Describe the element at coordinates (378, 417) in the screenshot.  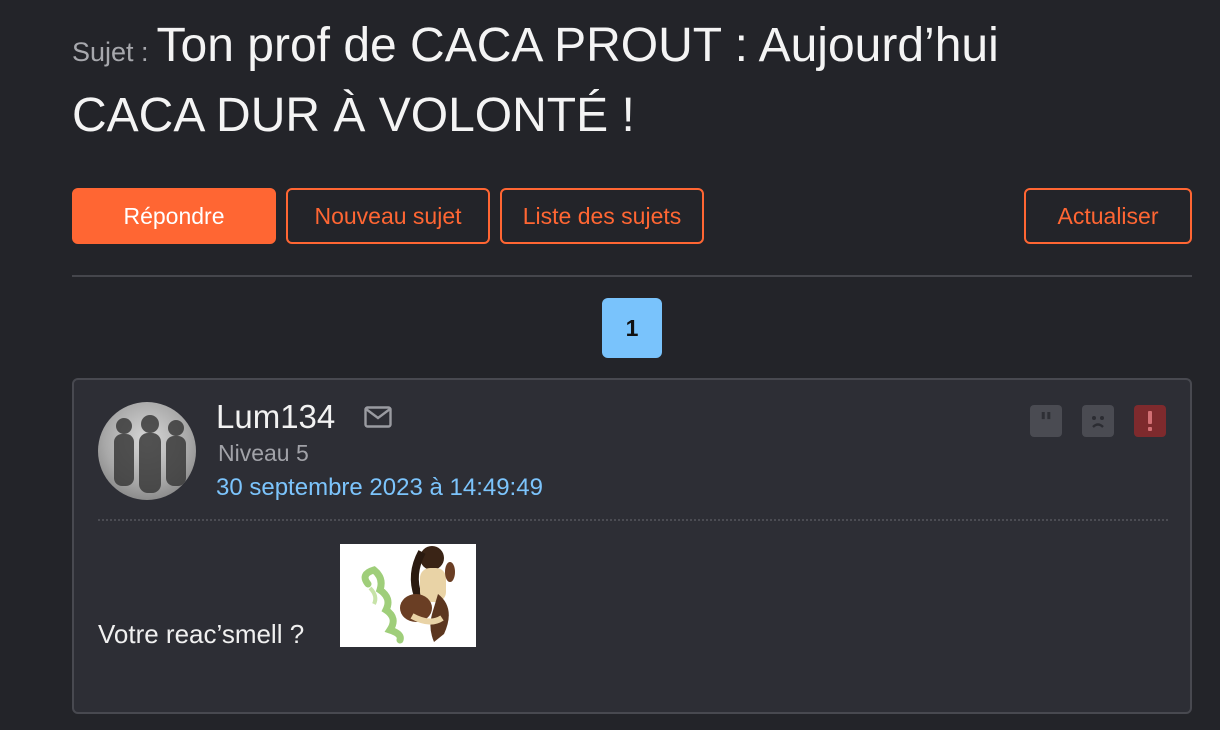
I see `mail-icon` at that location.